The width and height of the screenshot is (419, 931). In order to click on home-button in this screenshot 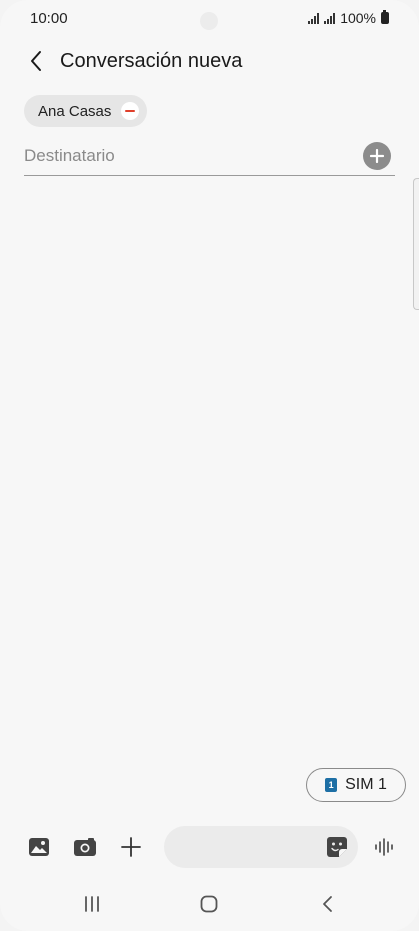, I will do `click(209, 904)`.